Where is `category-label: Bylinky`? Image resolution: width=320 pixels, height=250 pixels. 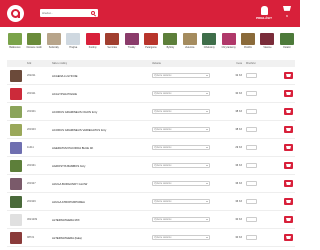 category-label: Bylinky is located at coordinates (170, 47).